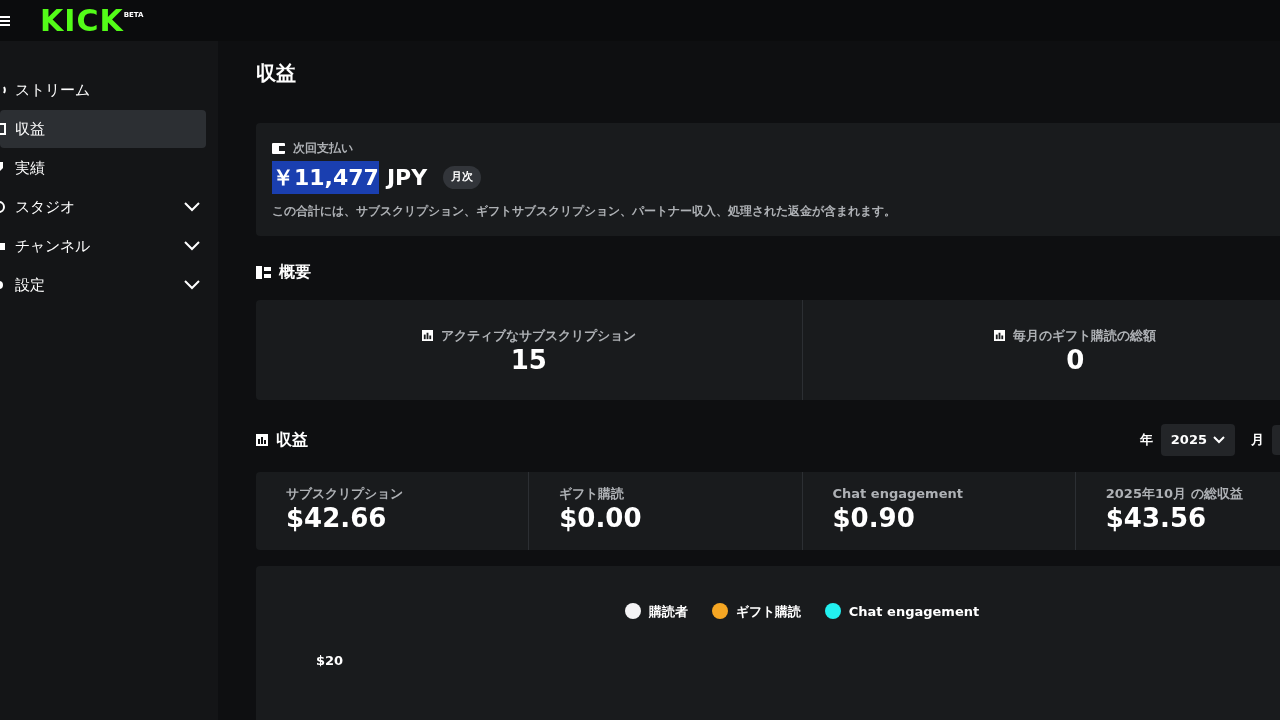 This screenshot has height=720, width=1280. Describe the element at coordinates (325, 177) in the screenshot. I see `payout-amount: ￥11,477` at that location.